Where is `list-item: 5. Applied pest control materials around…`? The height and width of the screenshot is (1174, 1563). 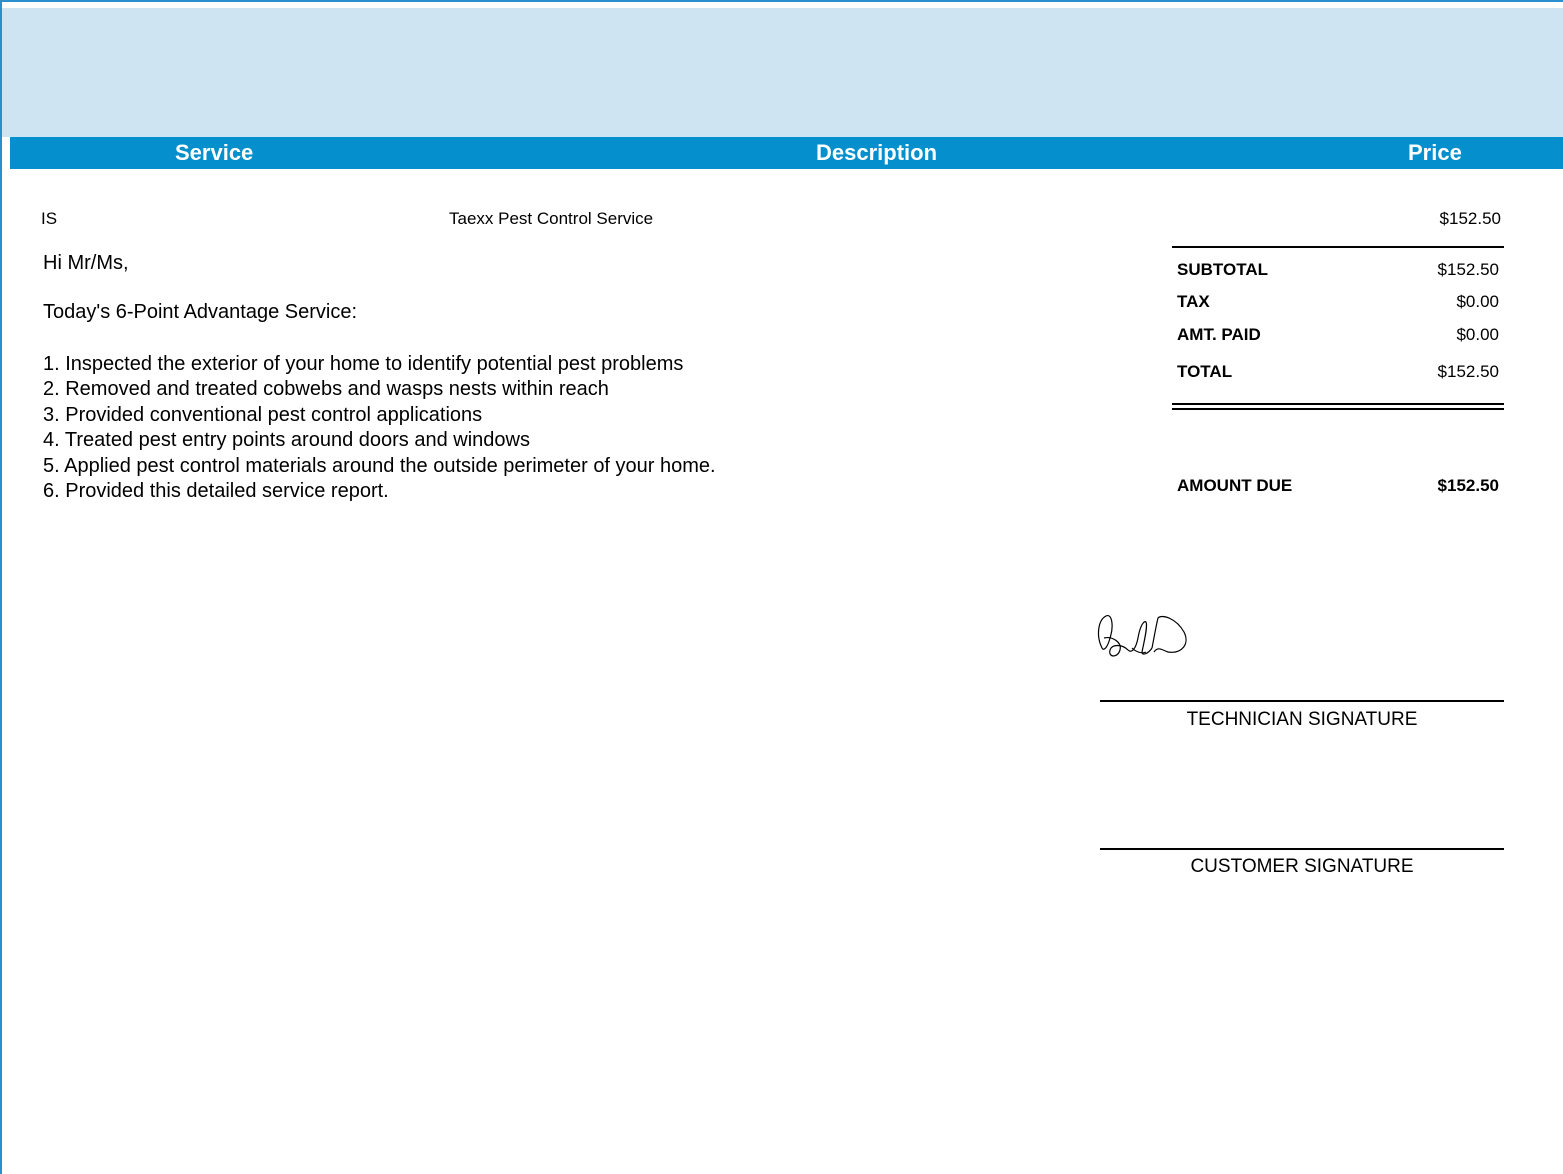 list-item: 5. Applied pest control materials around… is located at coordinates (379, 465).